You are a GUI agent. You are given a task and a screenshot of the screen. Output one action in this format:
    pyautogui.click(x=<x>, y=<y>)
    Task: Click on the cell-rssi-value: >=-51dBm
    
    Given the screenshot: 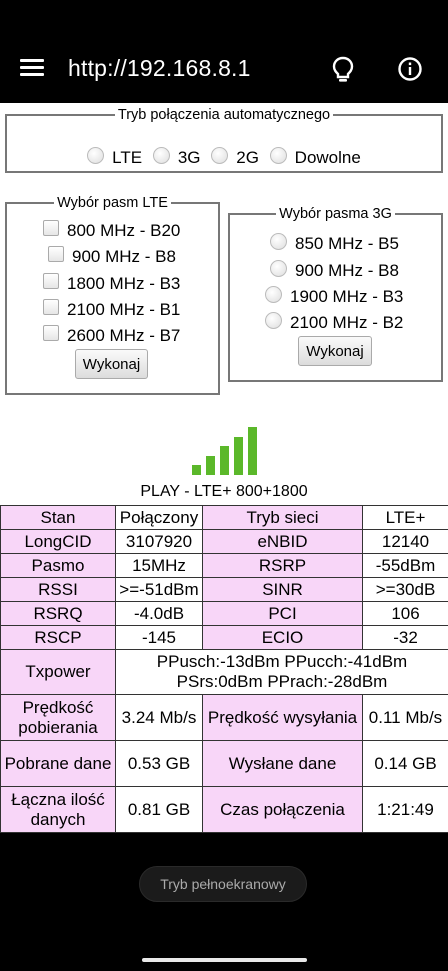 What is the action you would take?
    pyautogui.click(x=159, y=589)
    